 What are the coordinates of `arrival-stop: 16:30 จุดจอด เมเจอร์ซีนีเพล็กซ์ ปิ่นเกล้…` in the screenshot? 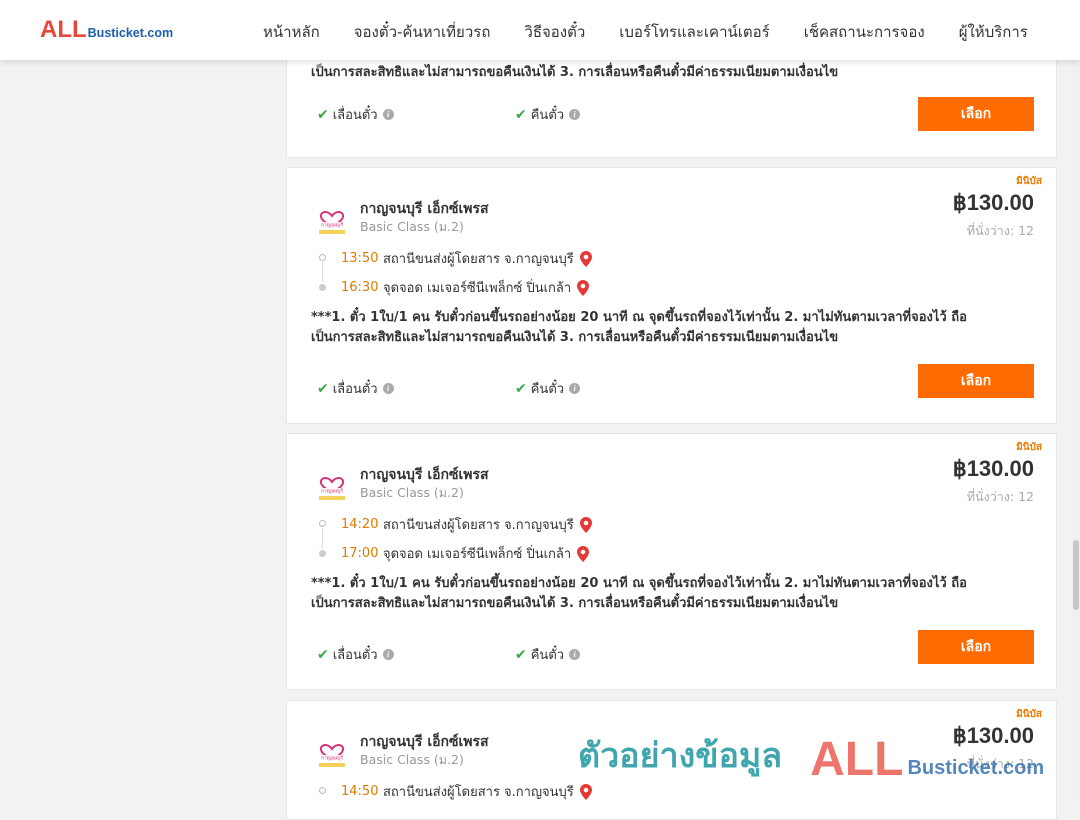 It's located at (465, 287).